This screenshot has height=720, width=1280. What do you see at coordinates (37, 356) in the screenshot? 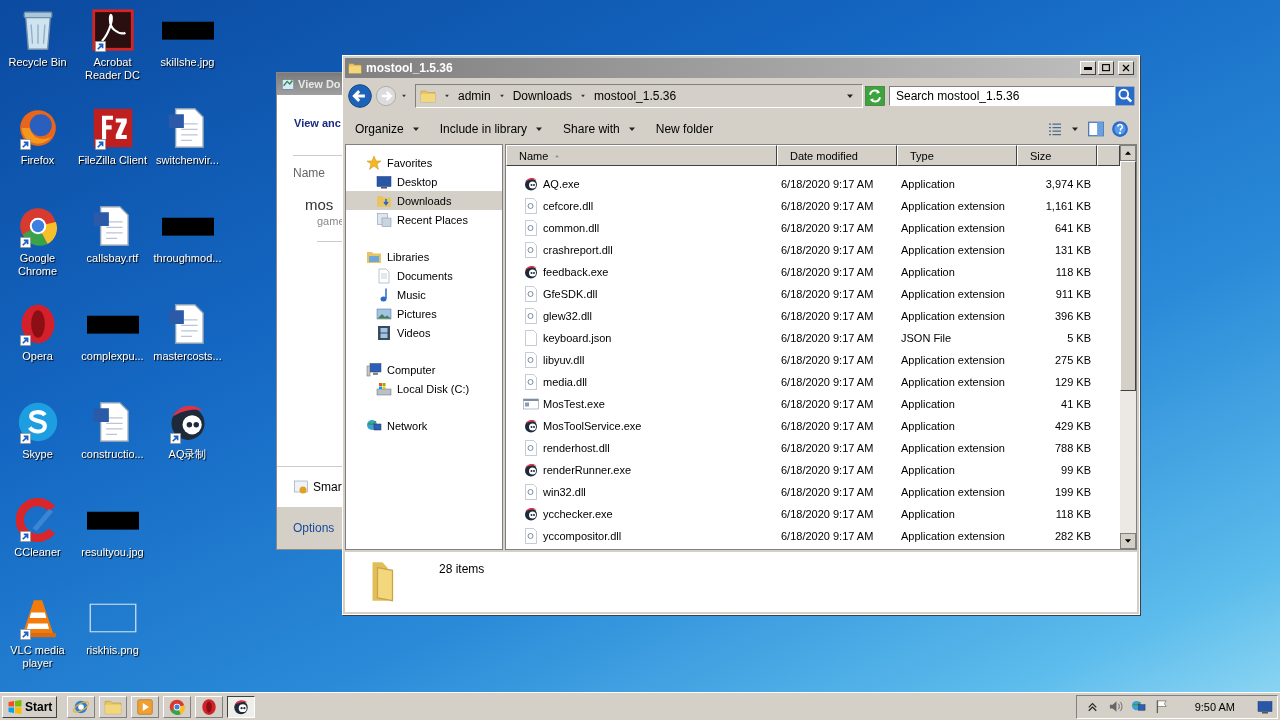
I see `desktop-icon-label: Opera` at bounding box center [37, 356].